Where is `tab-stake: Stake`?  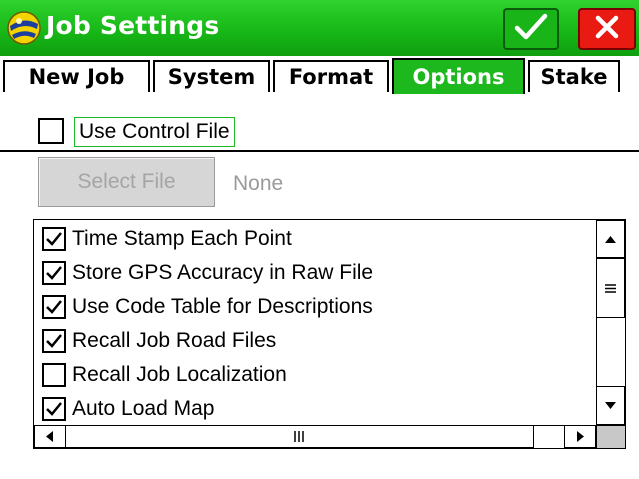 tab-stake: Stake is located at coordinates (574, 76).